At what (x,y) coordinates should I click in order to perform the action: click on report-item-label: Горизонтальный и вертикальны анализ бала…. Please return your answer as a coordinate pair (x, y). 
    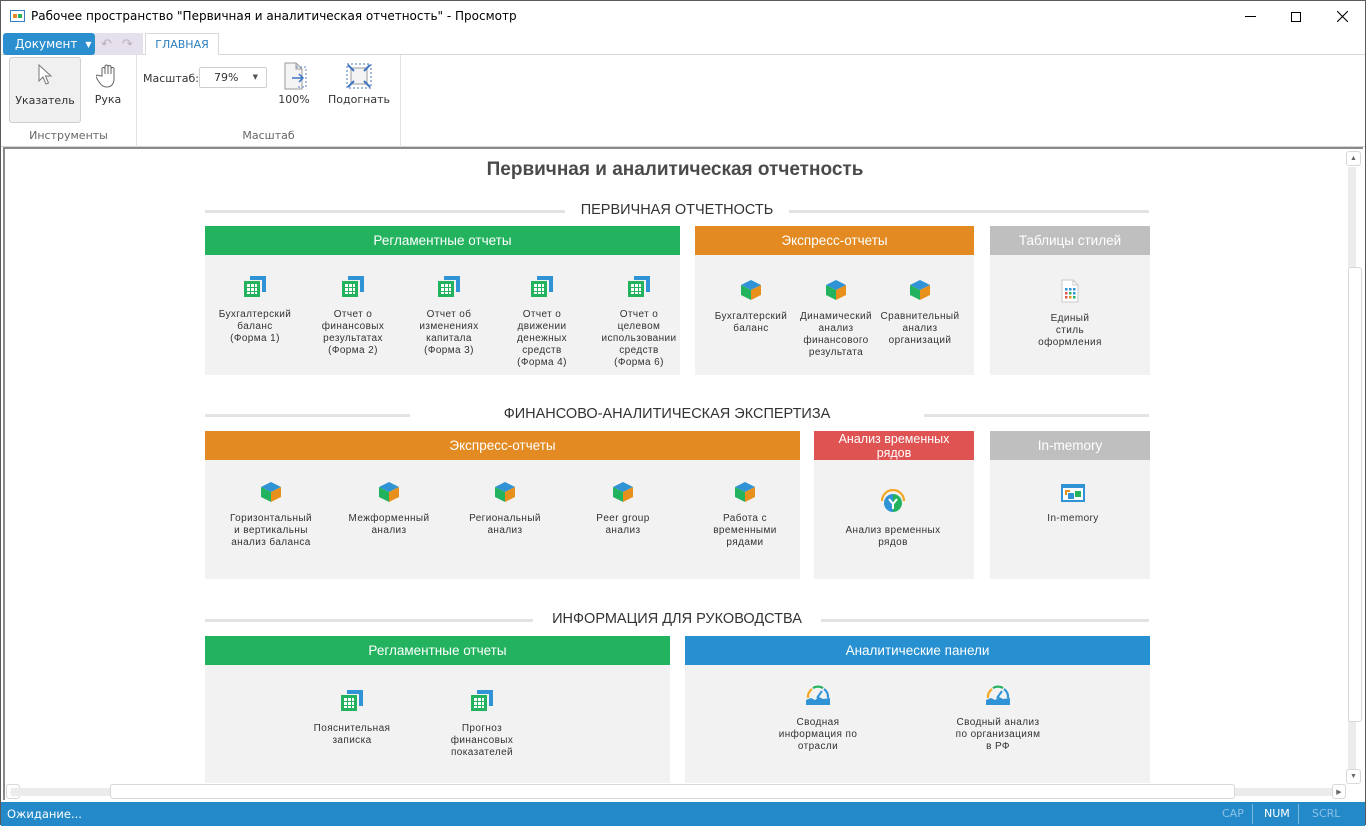
    Looking at the image, I should click on (271, 530).